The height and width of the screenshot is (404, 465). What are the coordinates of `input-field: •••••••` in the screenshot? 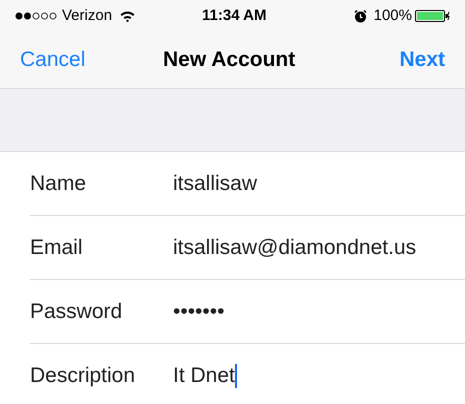 It's located at (198, 312).